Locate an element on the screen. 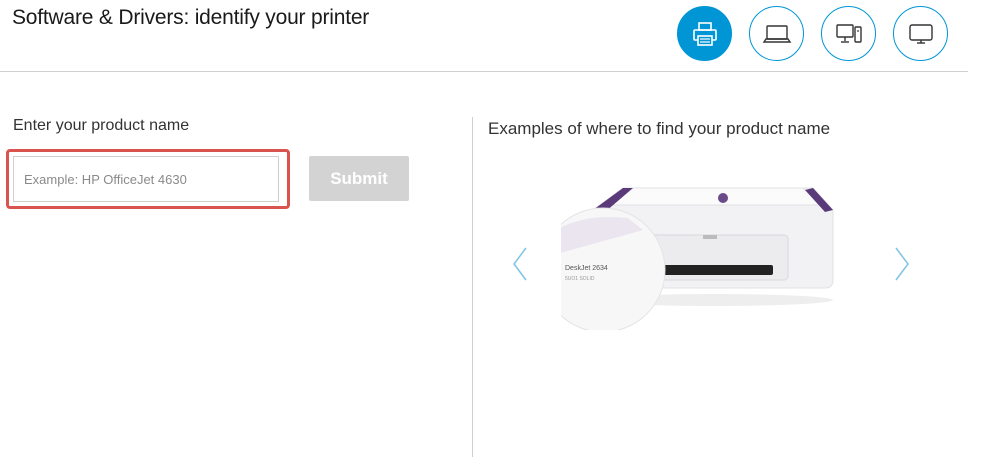 This screenshot has height=474, width=982. device-desktop-button is located at coordinates (848, 33).